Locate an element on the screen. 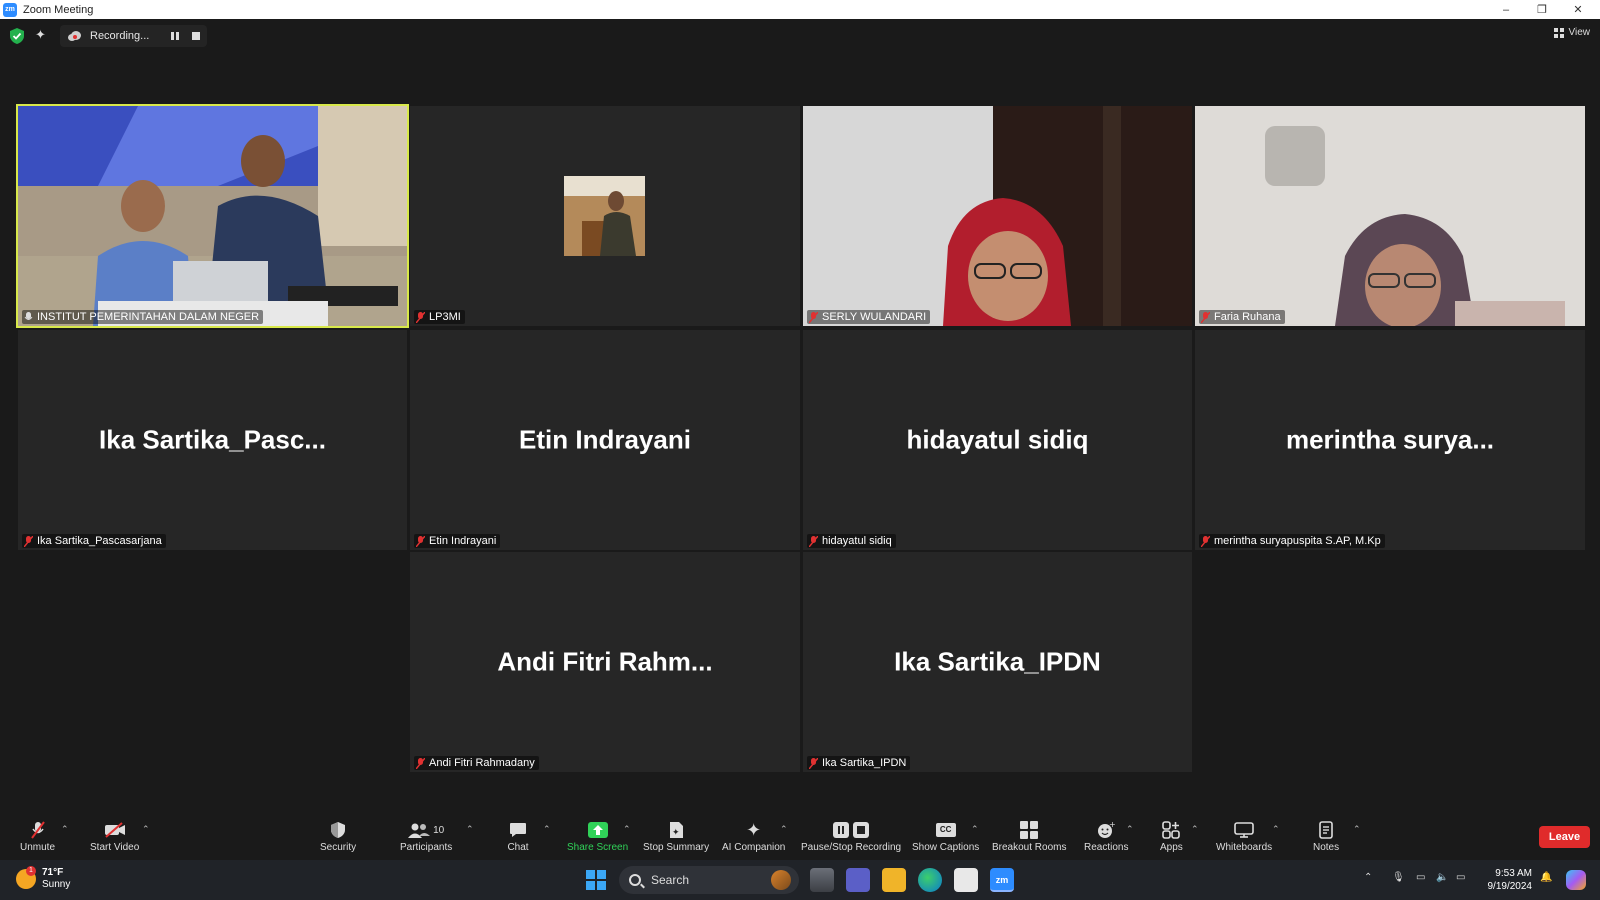 The width and height of the screenshot is (1600, 900). whiteboards-button: Whiteboards is located at coordinates (1244, 836).